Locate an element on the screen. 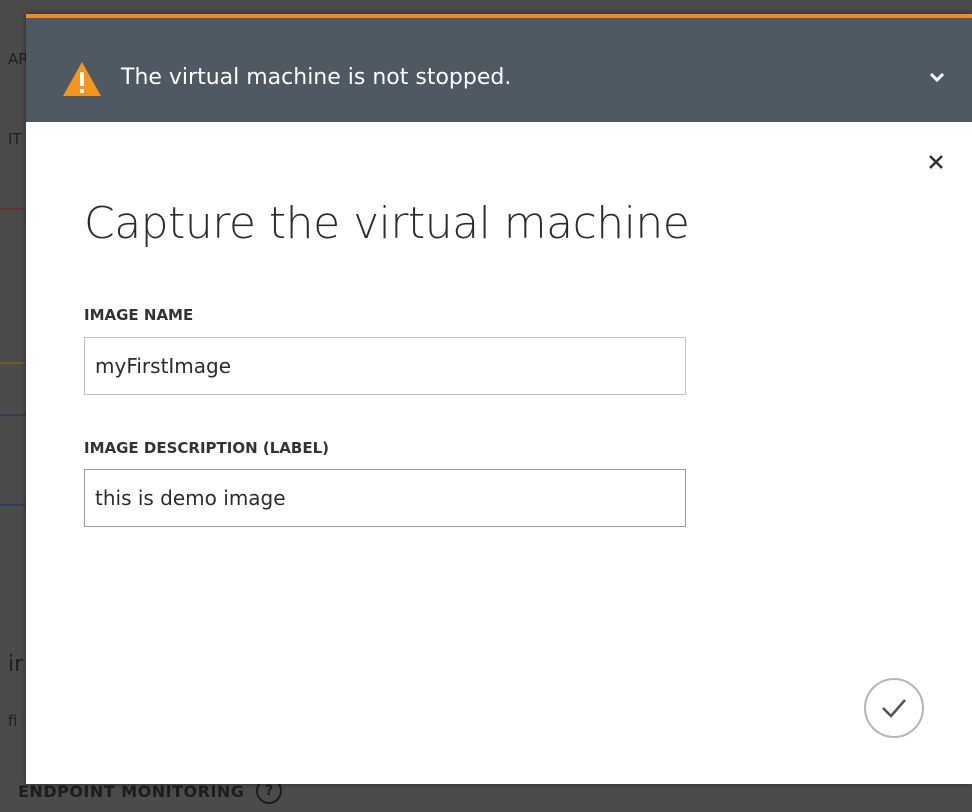 Image resolution: width=972 pixels, height=812 pixels. confirm-button is located at coordinates (894, 708).